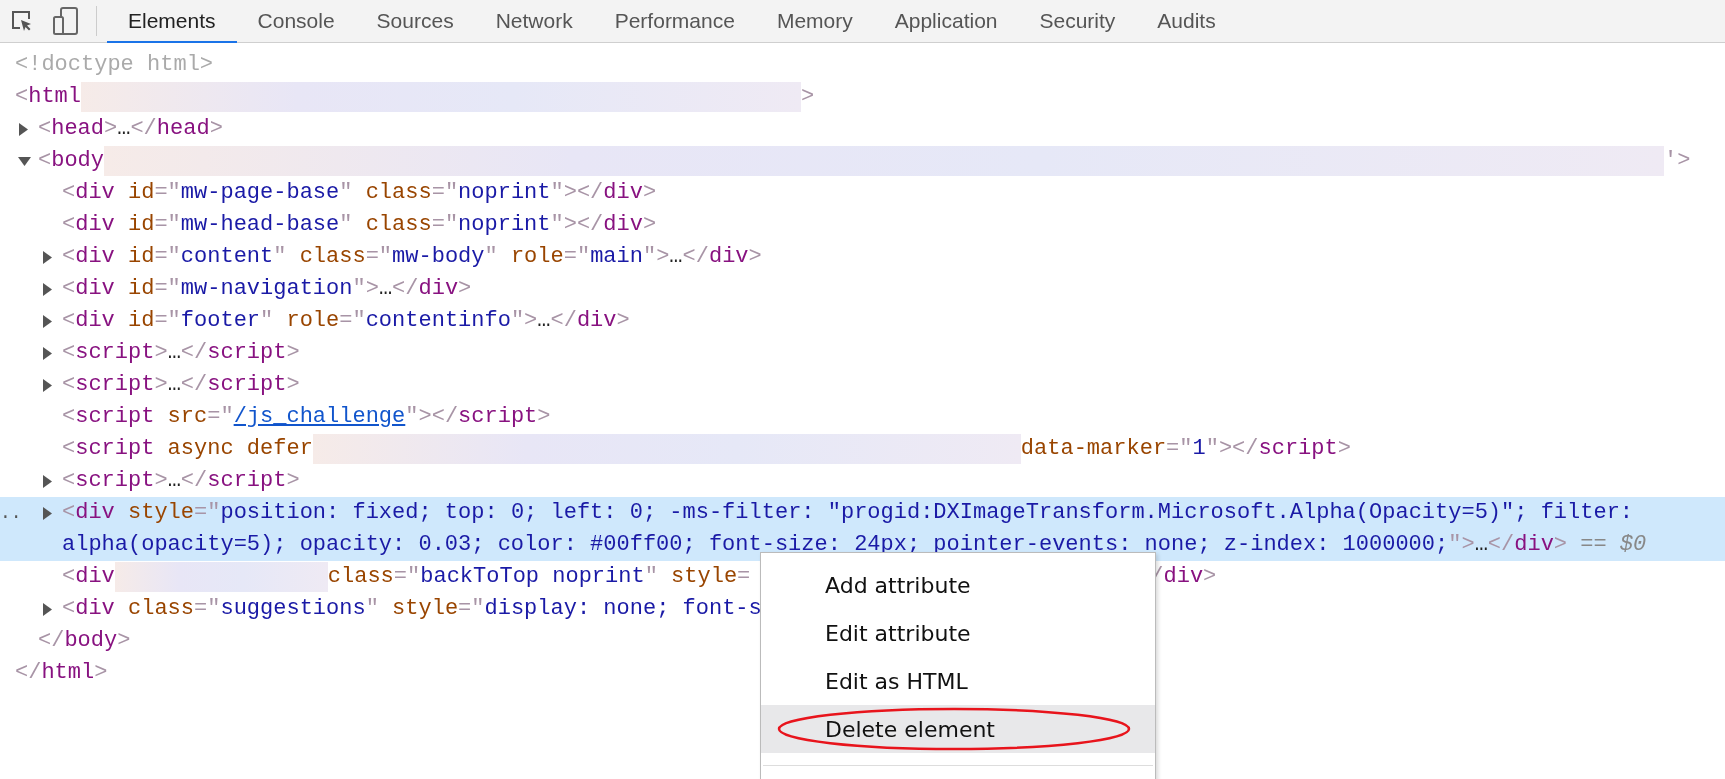 This screenshot has height=779, width=1725. I want to click on menu-item: Add attribute, so click(958, 585).